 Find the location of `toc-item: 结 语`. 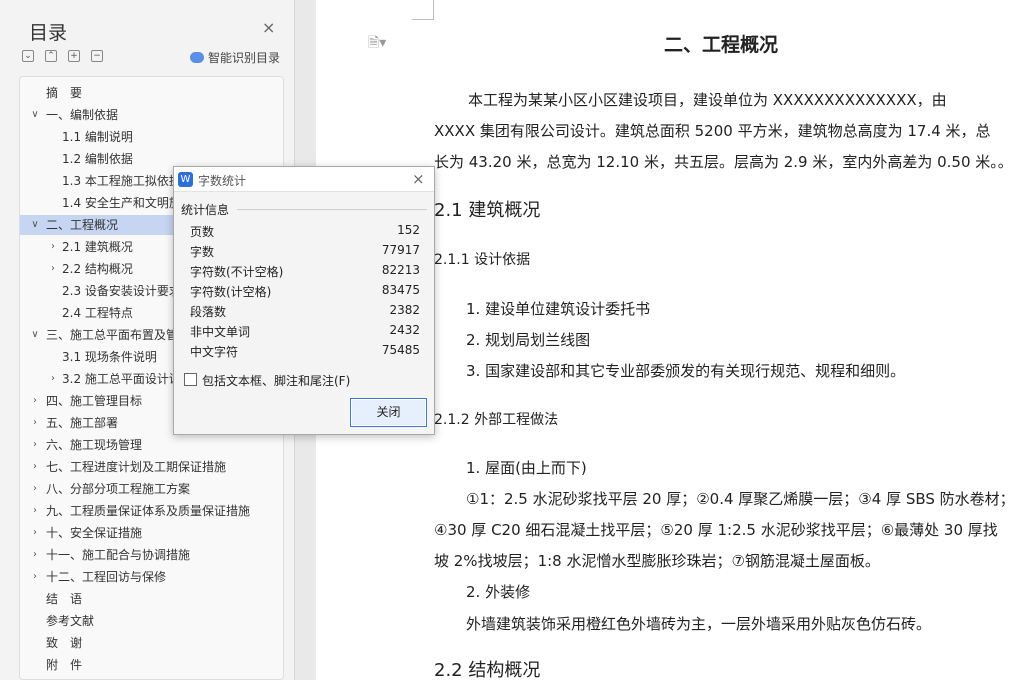

toc-item: 结 语 is located at coordinates (151, 599).